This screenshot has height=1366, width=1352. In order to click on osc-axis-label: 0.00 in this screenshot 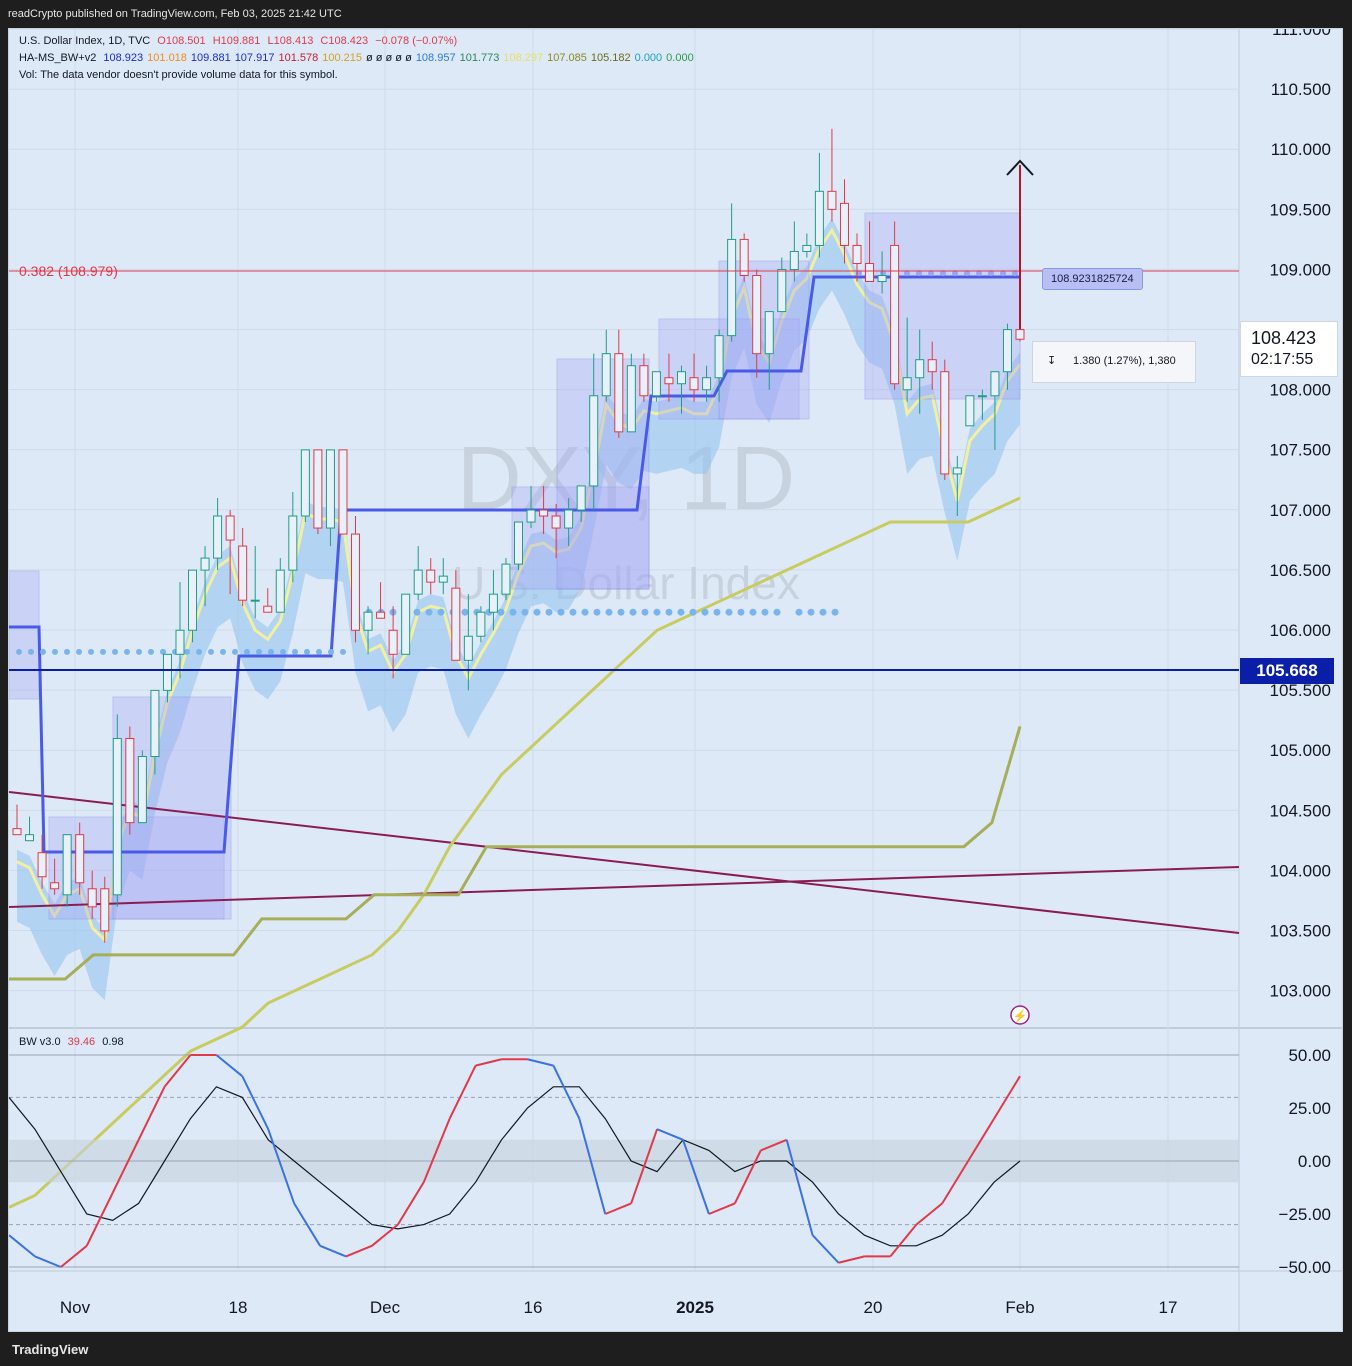, I will do `click(1314, 1161)`.